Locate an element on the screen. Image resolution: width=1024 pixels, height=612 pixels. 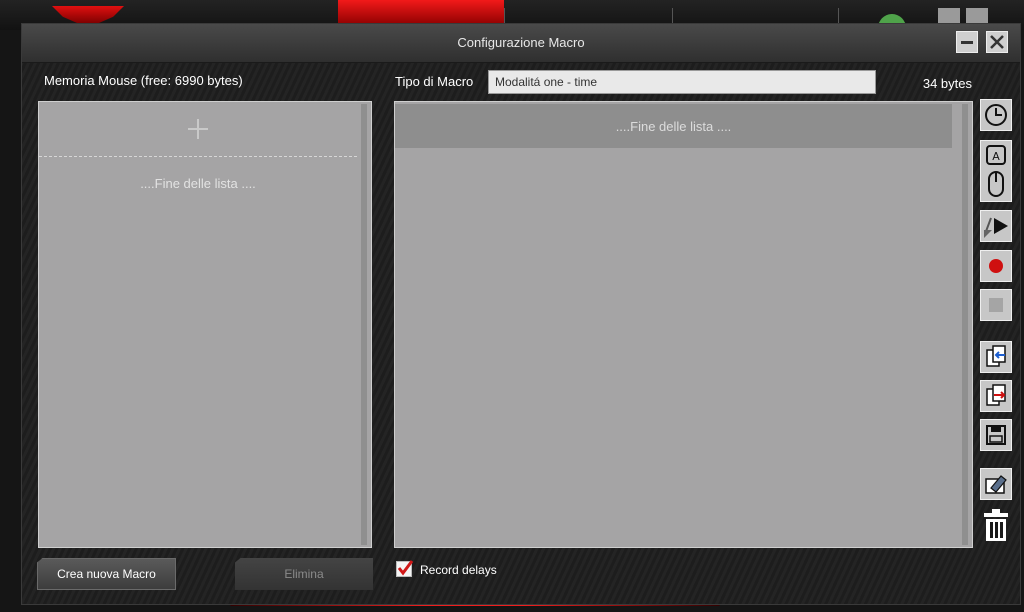
export-macro-button is located at coordinates (996, 396).